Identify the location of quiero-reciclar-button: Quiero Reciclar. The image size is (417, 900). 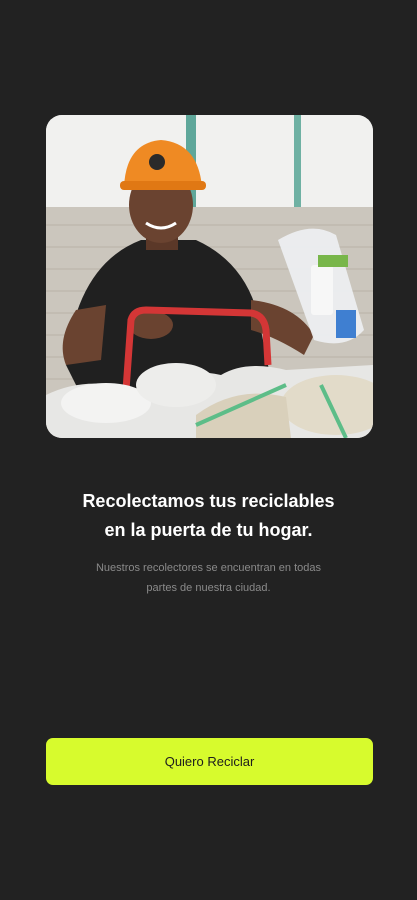
(209, 761).